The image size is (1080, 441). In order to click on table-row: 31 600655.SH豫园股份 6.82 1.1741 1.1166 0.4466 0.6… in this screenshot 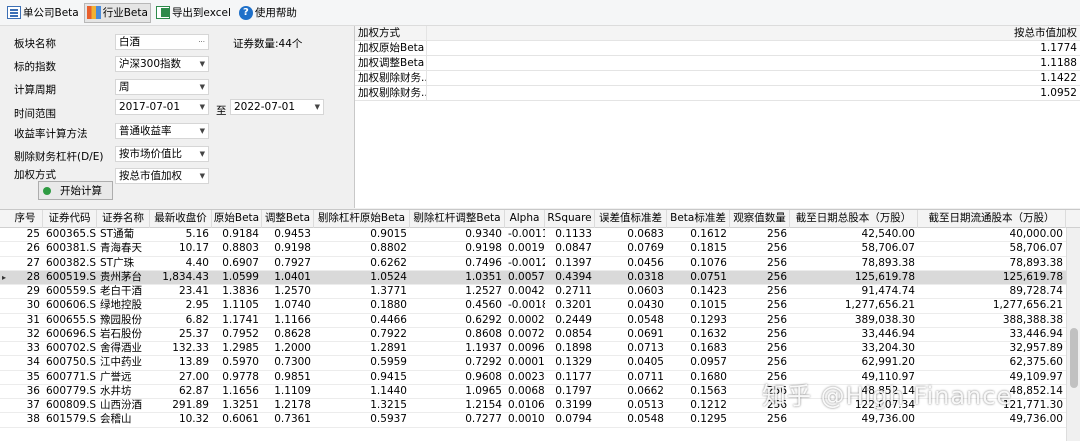, I will do `click(540, 321)`.